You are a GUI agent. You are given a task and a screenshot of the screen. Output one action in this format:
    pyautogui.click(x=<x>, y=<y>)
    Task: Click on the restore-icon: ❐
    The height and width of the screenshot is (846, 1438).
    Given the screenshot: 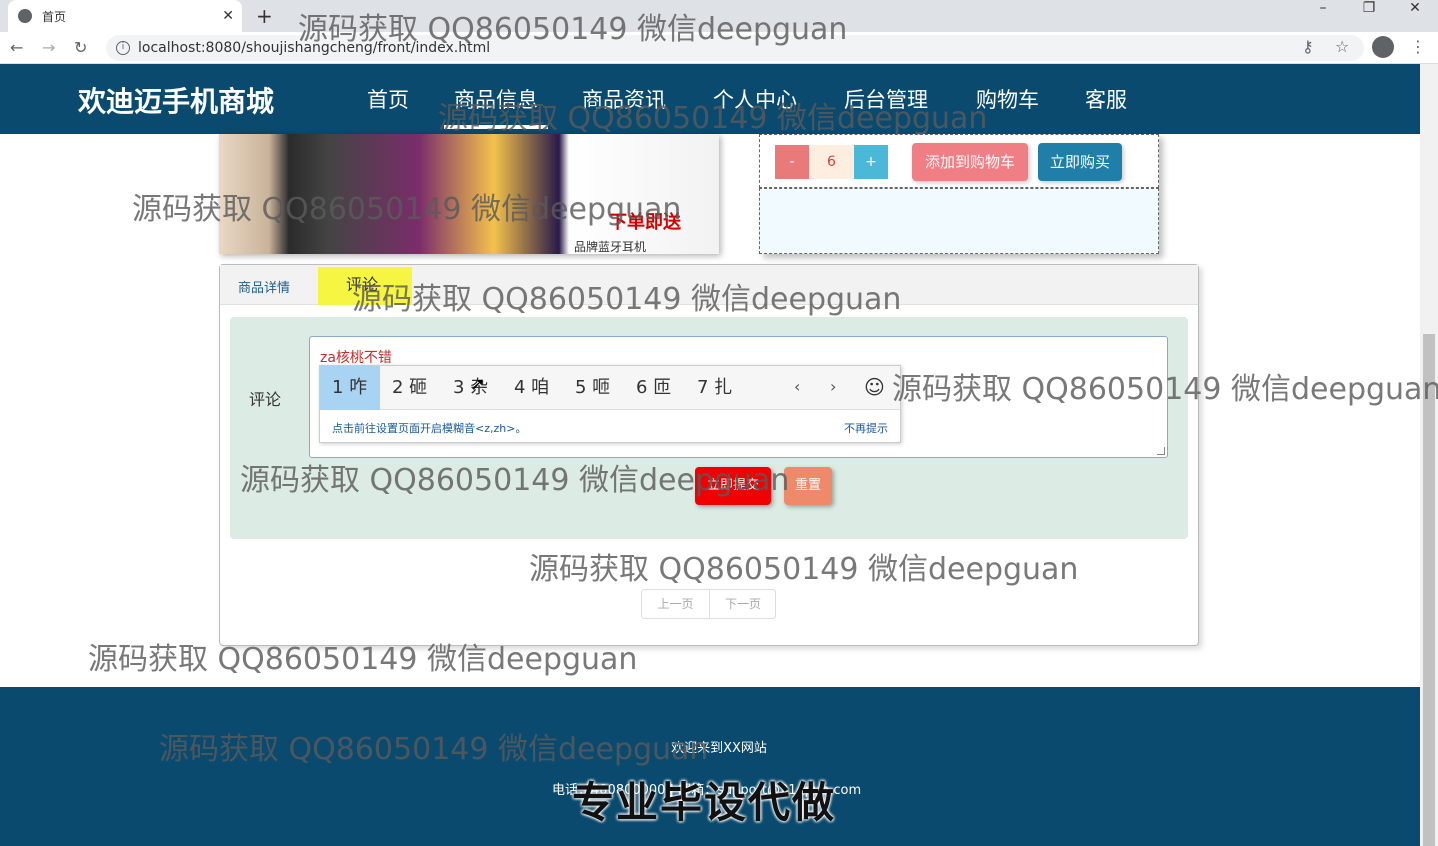 What is the action you would take?
    pyautogui.click(x=1369, y=11)
    